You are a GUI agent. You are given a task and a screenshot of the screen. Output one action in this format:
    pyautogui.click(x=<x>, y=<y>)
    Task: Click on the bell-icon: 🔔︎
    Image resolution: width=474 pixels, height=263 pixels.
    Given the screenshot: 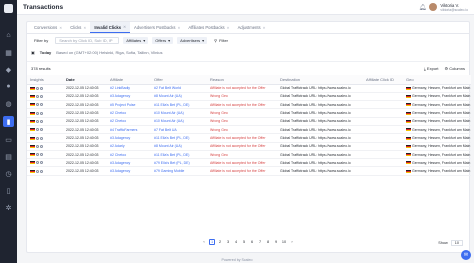 What is the action you would take?
    pyautogui.click(x=423, y=7)
    